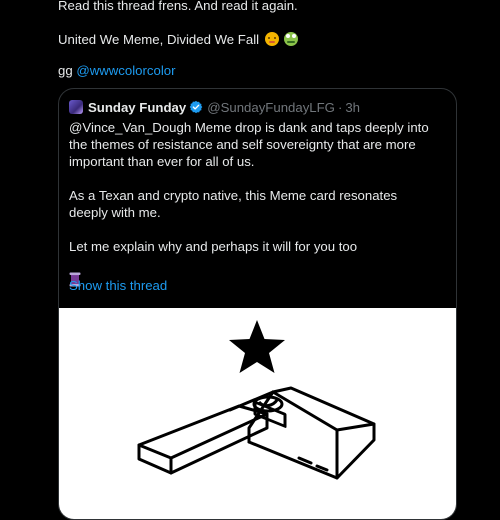  Describe the element at coordinates (76, 107) in the screenshot. I see `avatar` at that location.